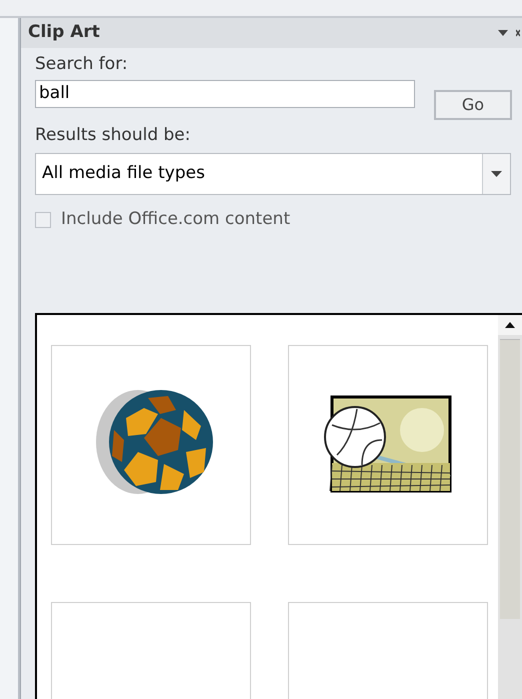 The height and width of the screenshot is (699, 522). What do you see at coordinates (82, 64) in the screenshot?
I see `search-label: Search for:` at bounding box center [82, 64].